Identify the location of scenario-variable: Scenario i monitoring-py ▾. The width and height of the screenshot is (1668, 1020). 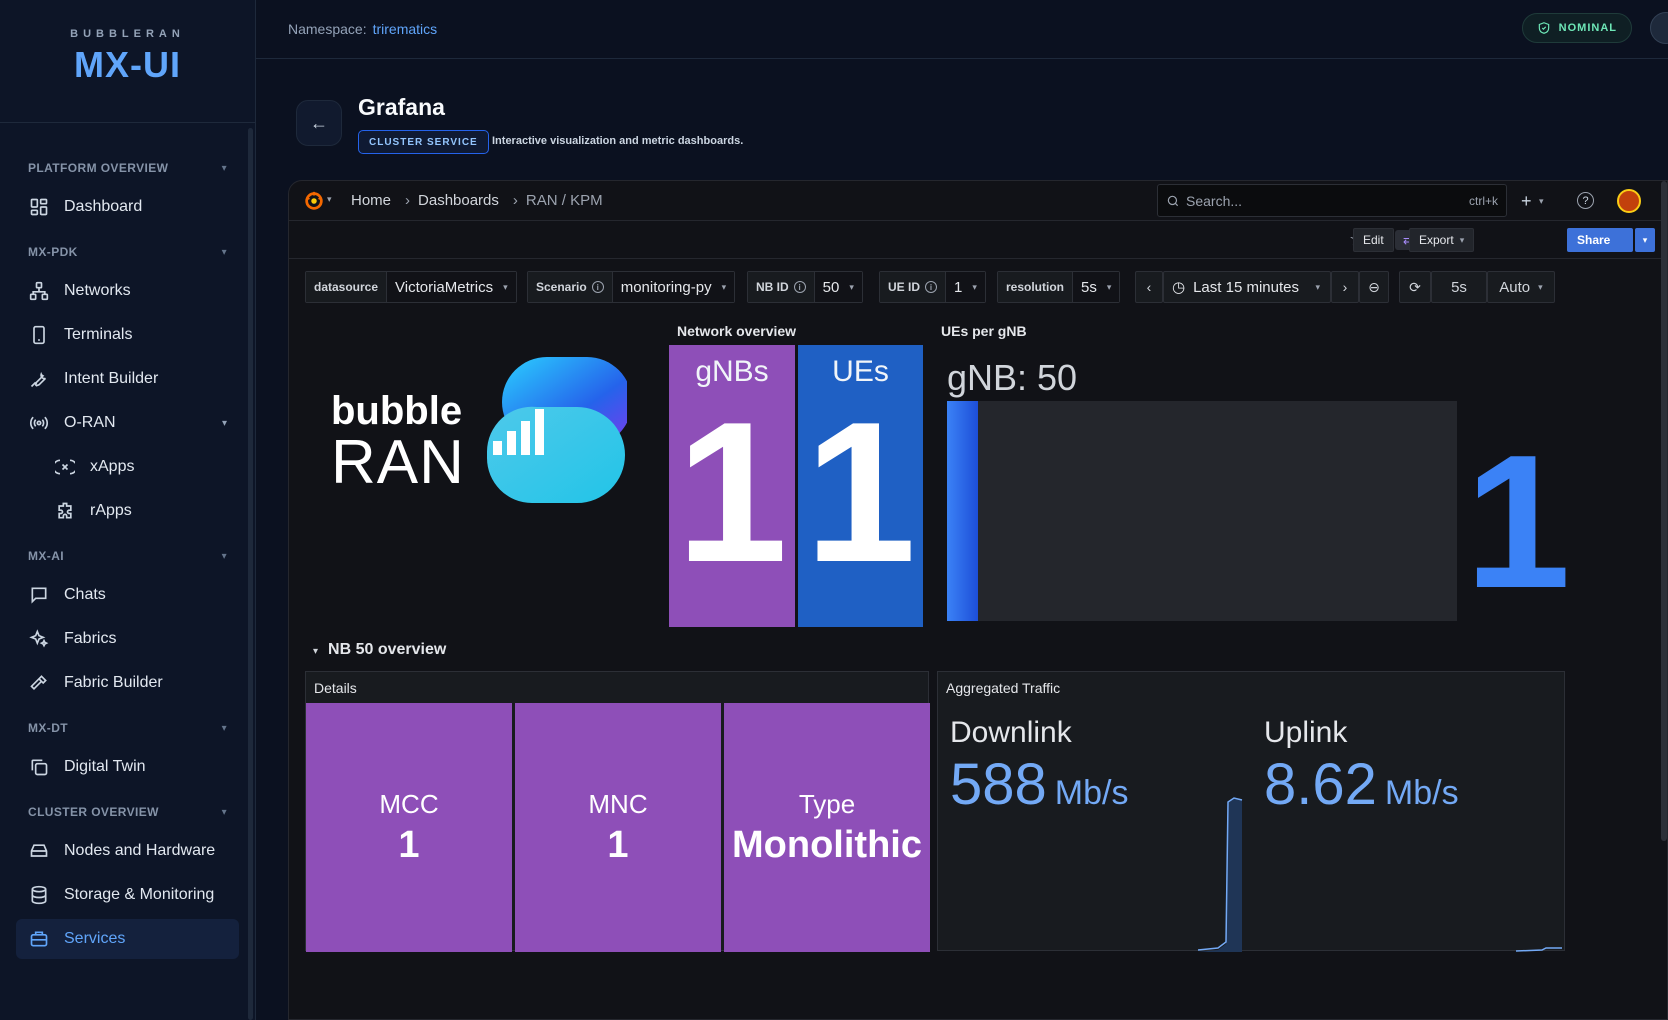
(631, 287).